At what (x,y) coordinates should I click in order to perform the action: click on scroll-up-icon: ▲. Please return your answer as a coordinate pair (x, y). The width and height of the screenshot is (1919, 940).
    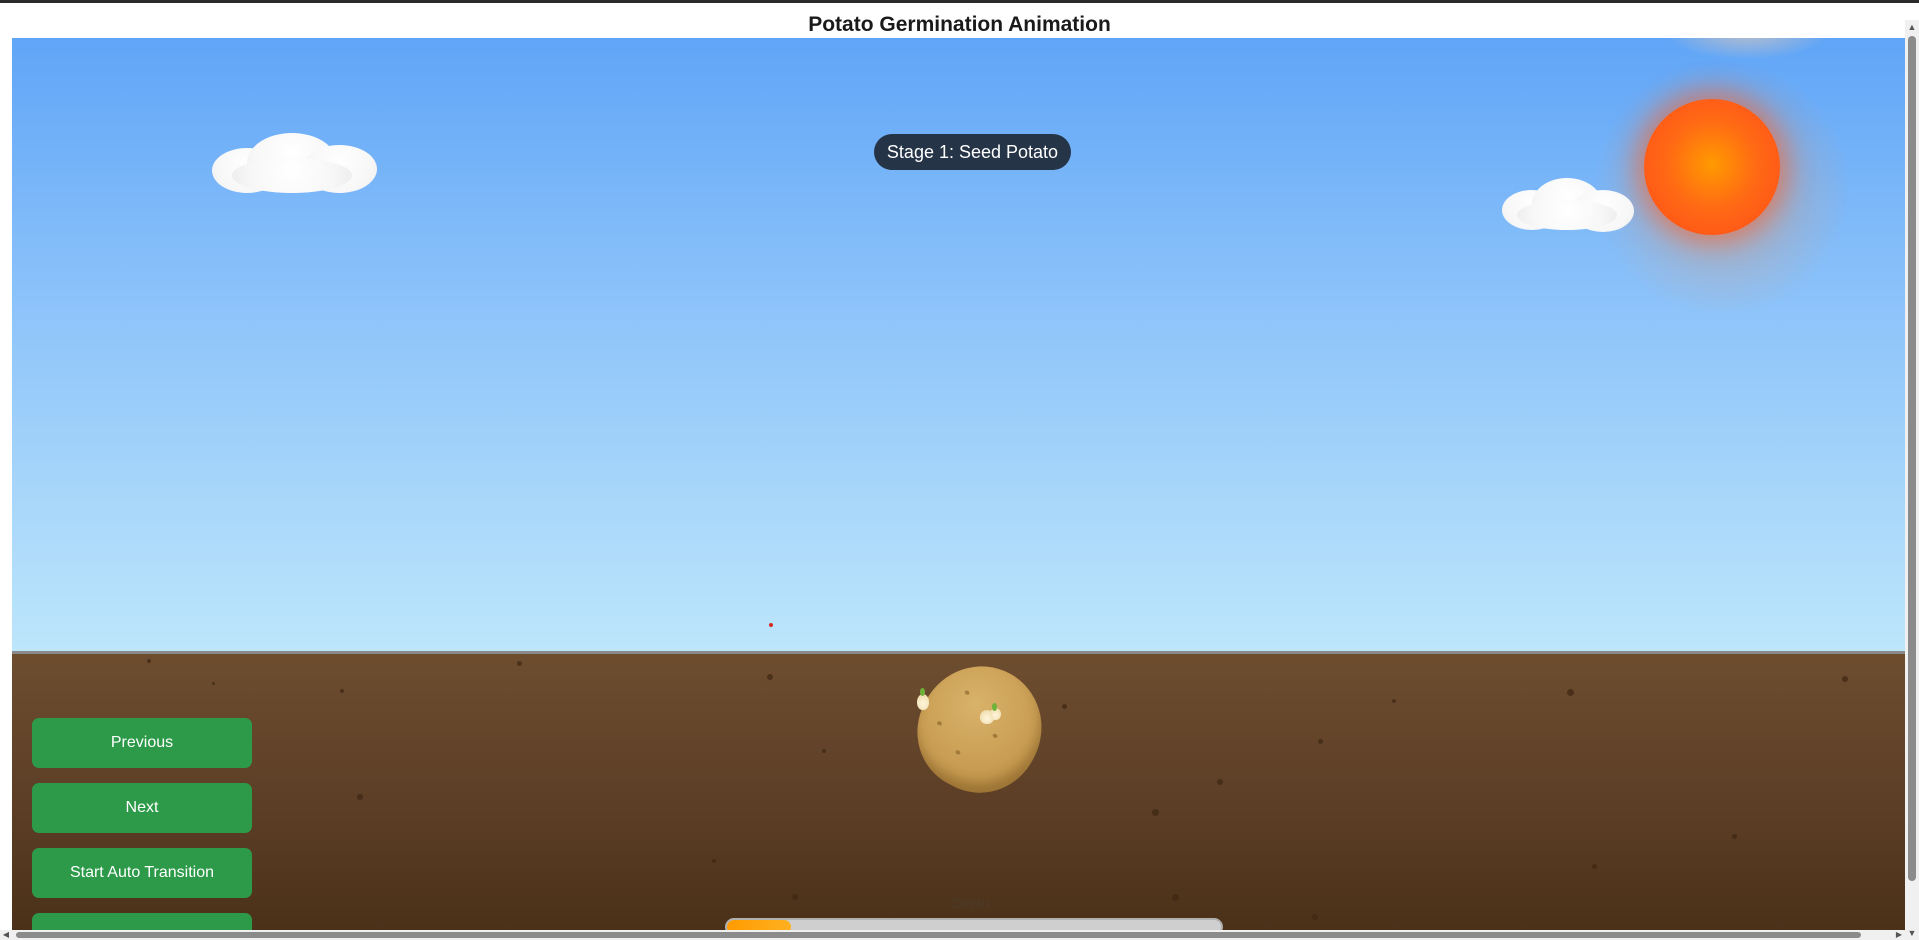
    Looking at the image, I should click on (1912, 27).